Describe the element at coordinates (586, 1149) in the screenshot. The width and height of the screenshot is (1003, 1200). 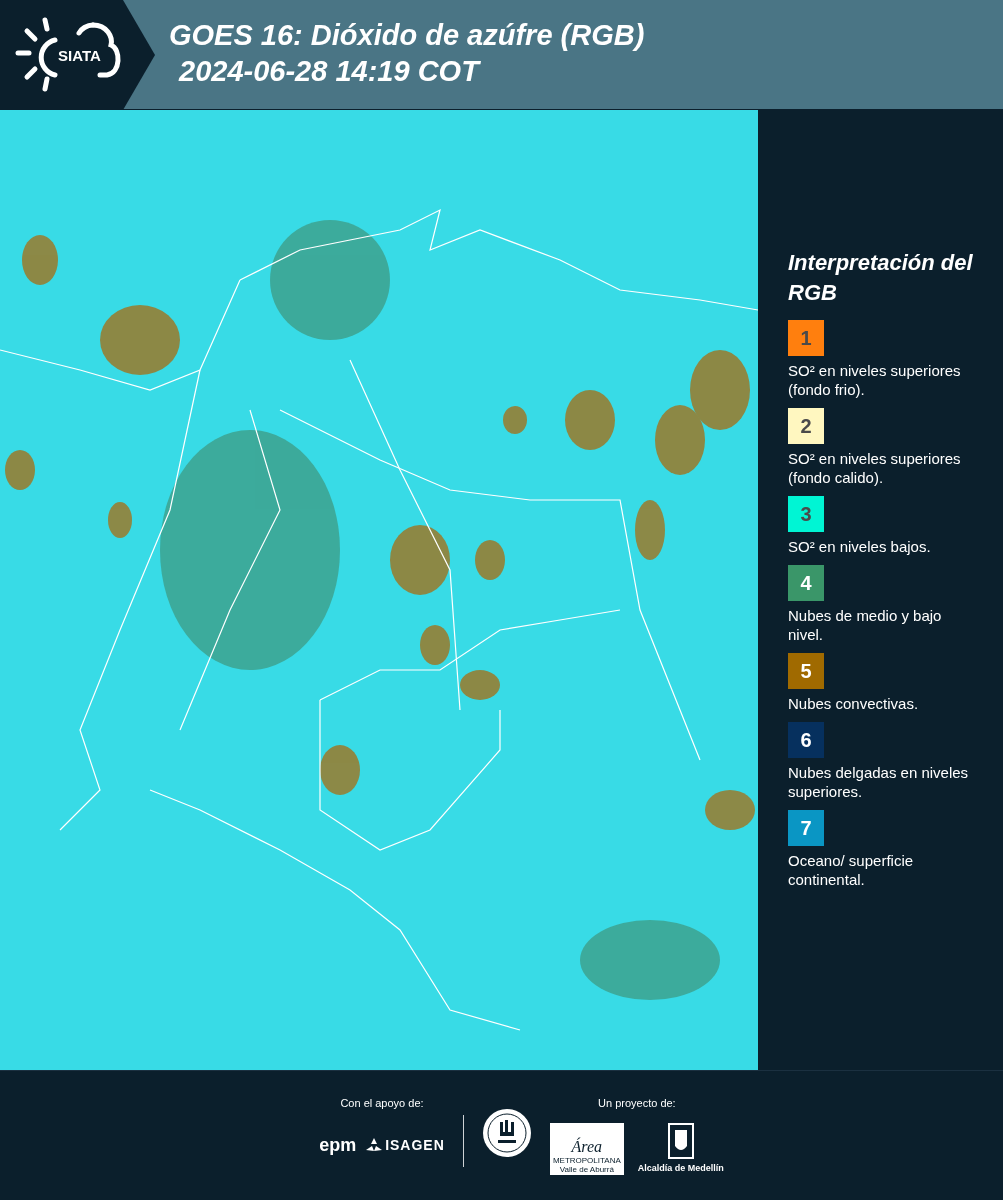
I see `area-metropolitana-logo: Área METROPOLITANA Valle de Aburrá` at that location.